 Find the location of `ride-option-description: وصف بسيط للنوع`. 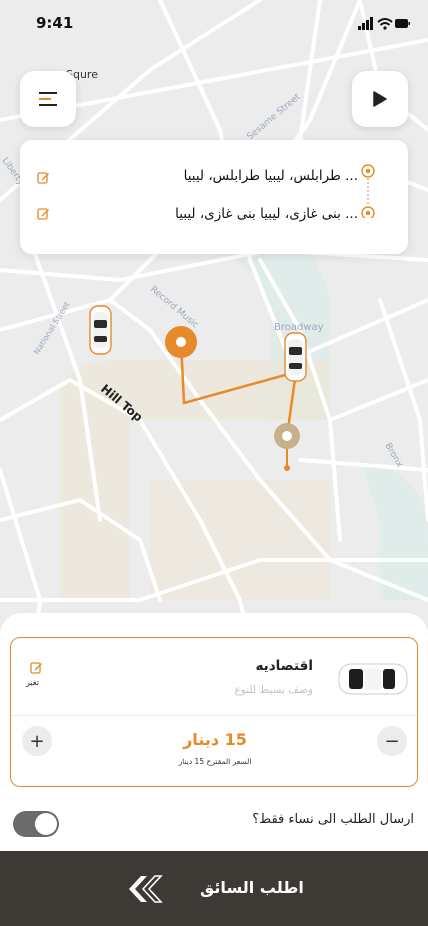

ride-option-description: وصف بسيط للنوع is located at coordinates (274, 690).